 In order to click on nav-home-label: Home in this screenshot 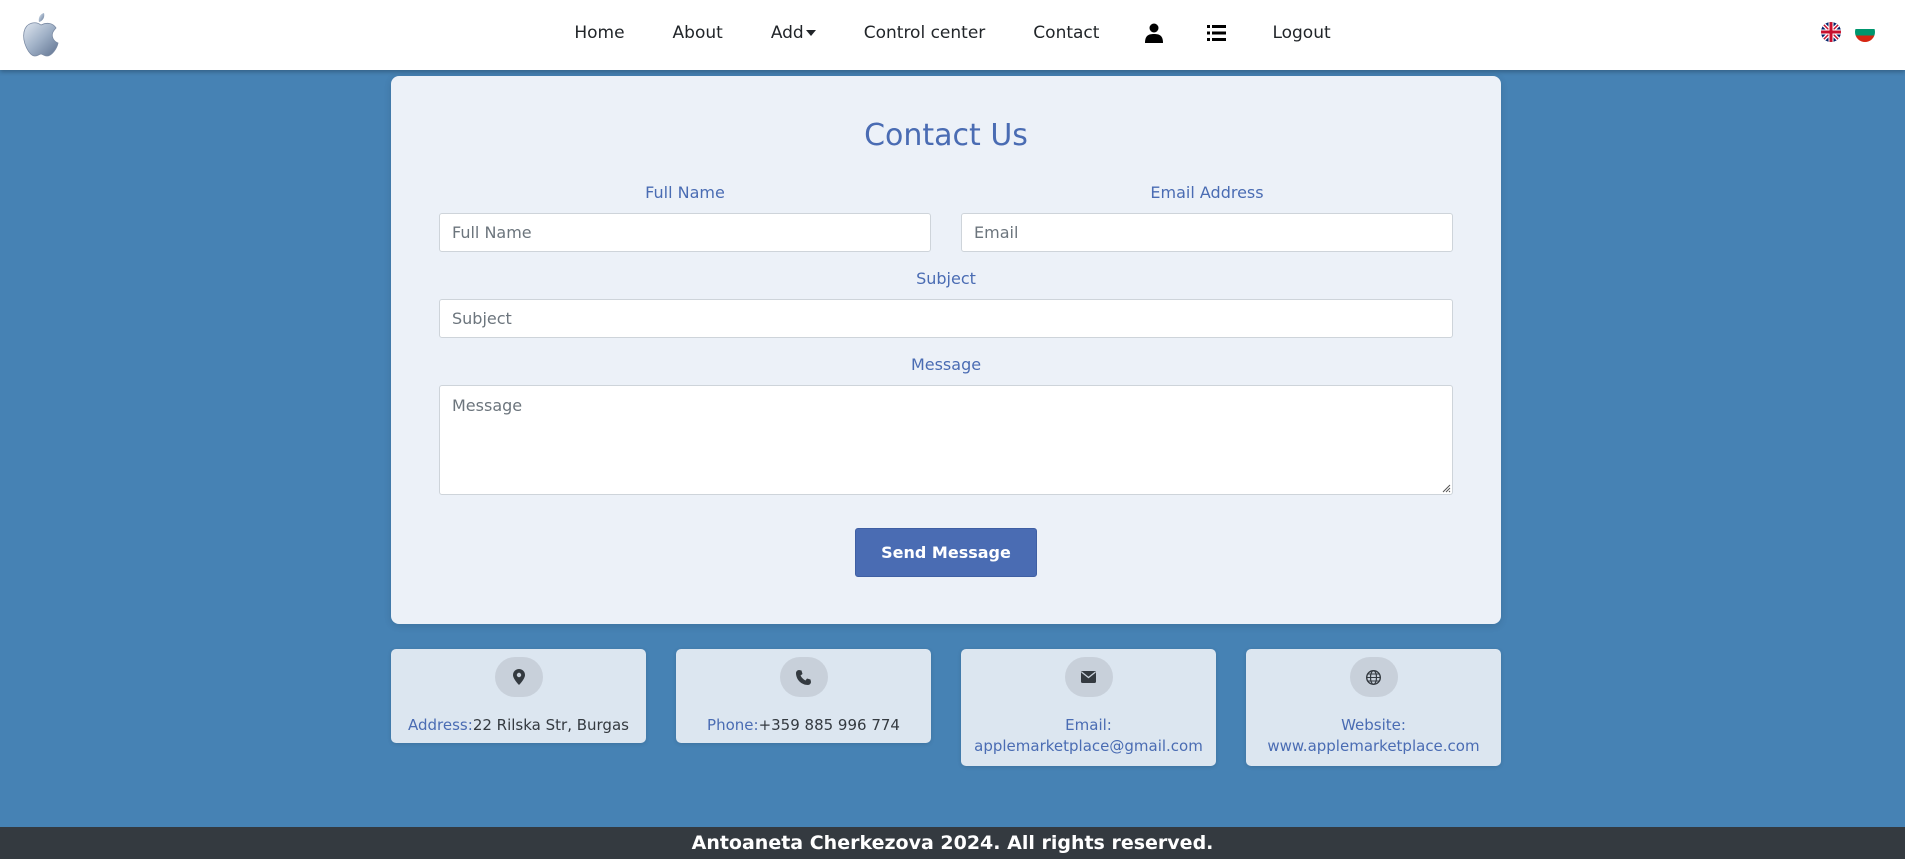, I will do `click(599, 32)`.